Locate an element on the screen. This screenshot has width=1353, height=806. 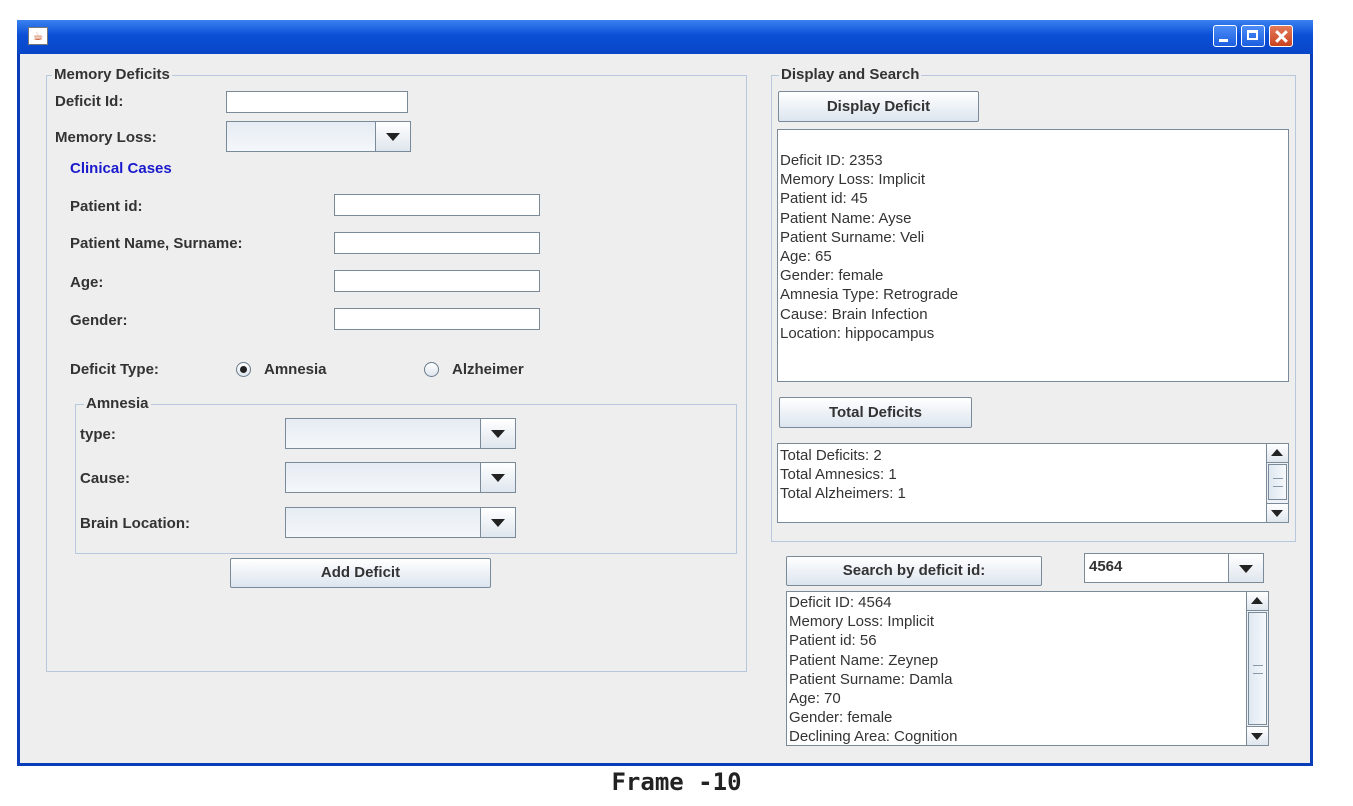
maximize-button is located at coordinates (1253, 36).